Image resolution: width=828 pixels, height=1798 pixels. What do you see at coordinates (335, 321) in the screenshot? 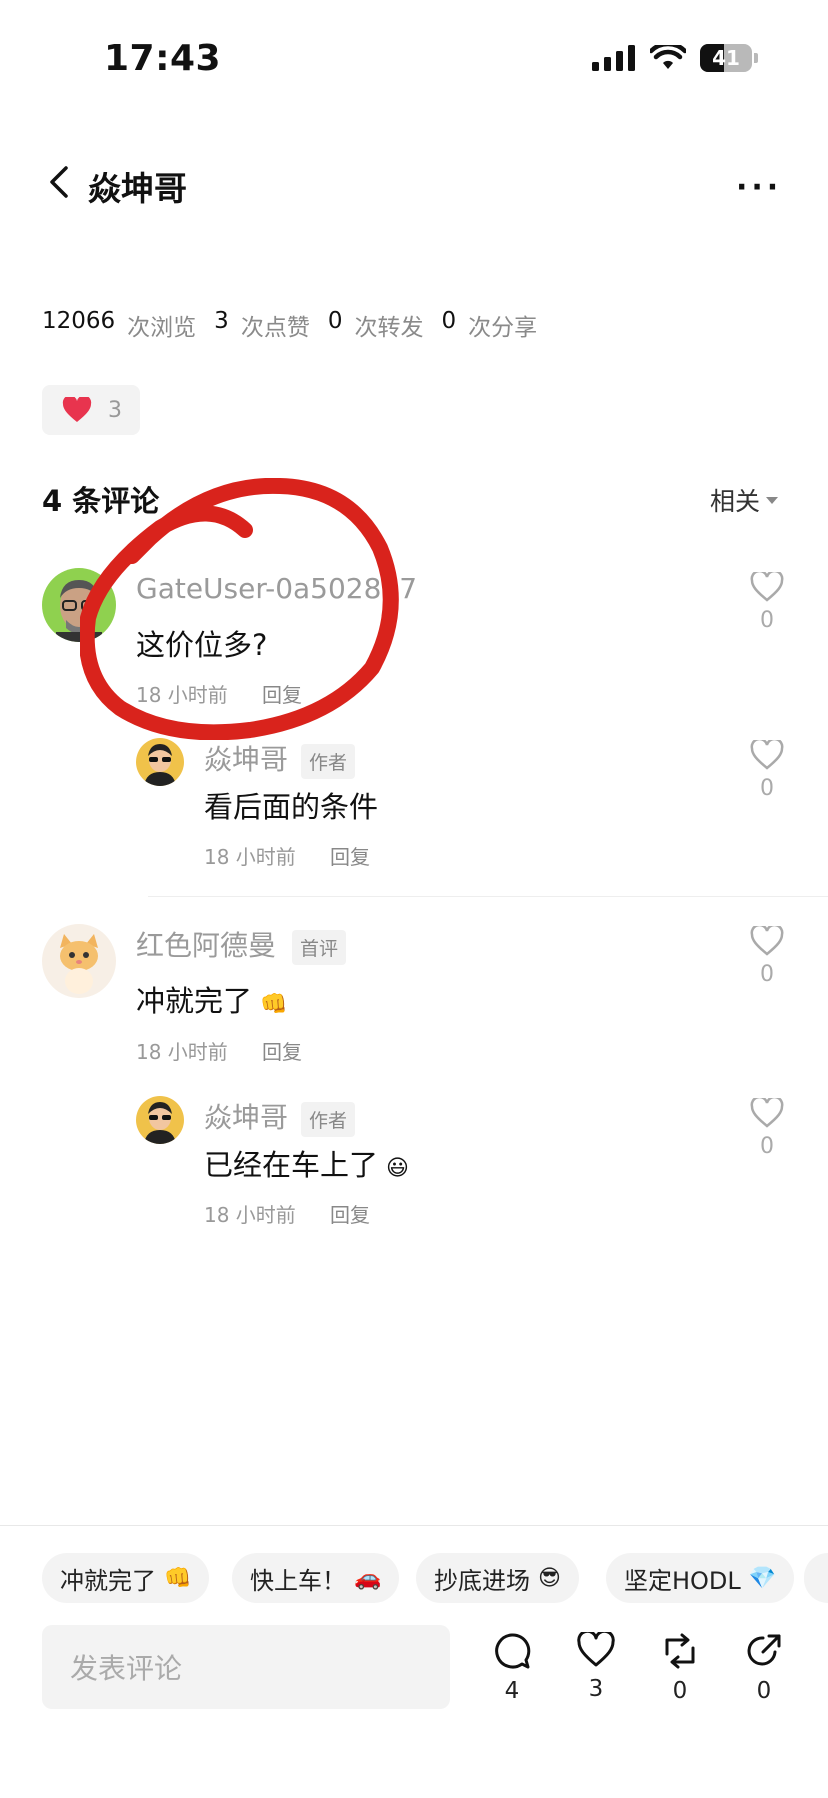
I see `reposts-count: 0` at bounding box center [335, 321].